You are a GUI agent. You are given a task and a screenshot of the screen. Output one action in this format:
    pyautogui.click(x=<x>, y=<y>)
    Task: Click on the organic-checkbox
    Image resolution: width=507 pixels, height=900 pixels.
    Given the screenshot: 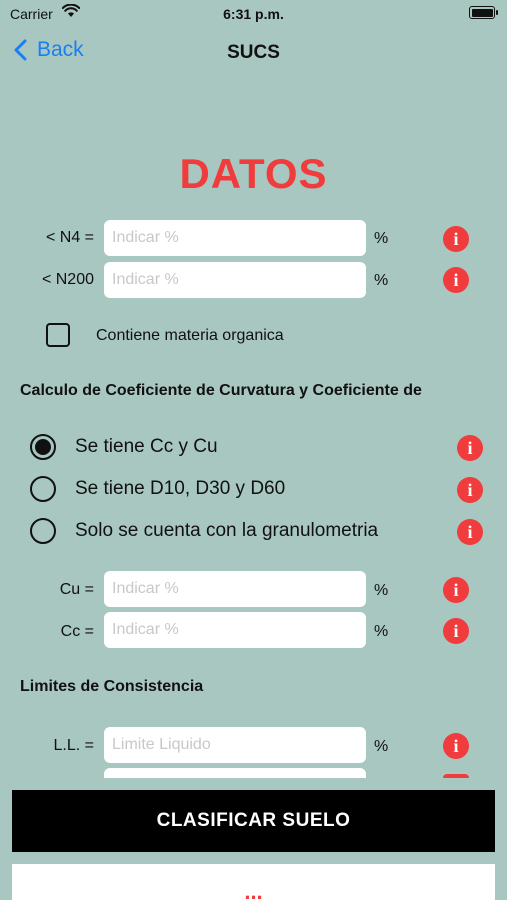 What is the action you would take?
    pyautogui.click(x=58, y=335)
    